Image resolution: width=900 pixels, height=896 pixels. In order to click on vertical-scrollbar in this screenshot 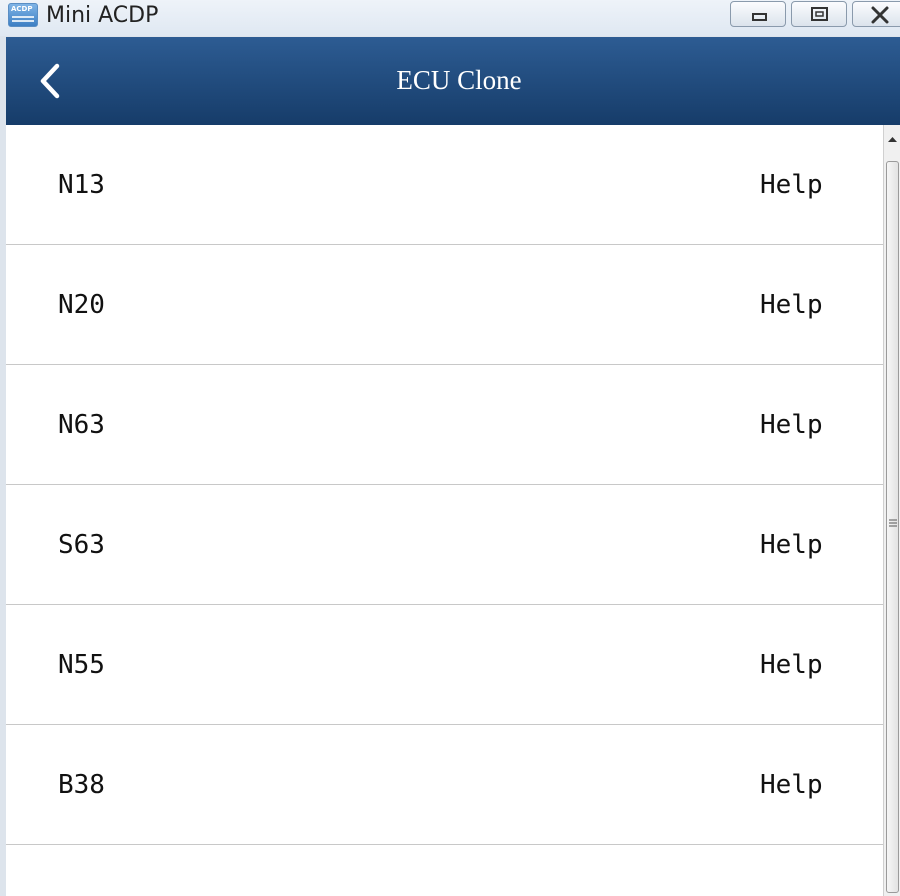, I will do `click(891, 510)`.